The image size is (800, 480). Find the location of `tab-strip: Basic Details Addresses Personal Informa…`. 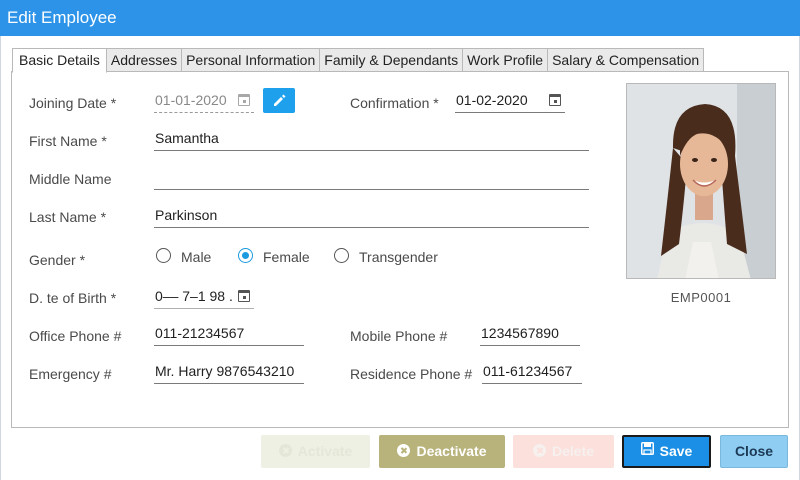

tab-strip: Basic Details Addresses Personal Informa… is located at coordinates (358, 60).